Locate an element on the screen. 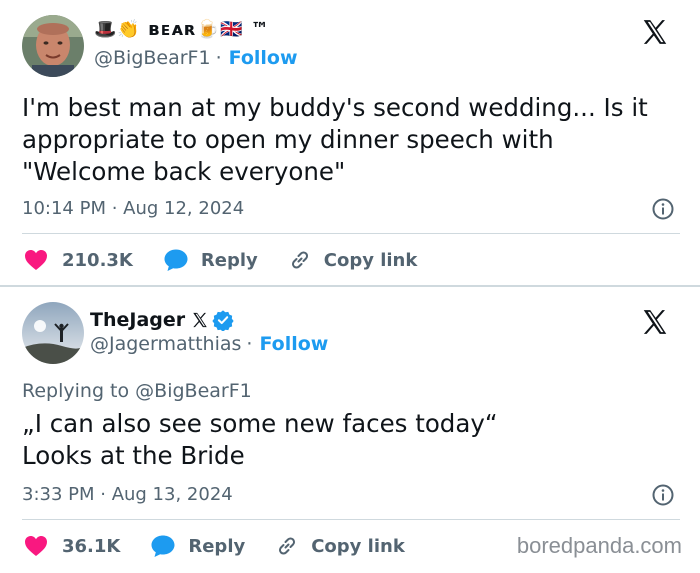 This screenshot has width=700, height=573. display-name: 🎩👏 ʙᴇᴀʀ🍺🇬🇧 ™ is located at coordinates (182, 29).